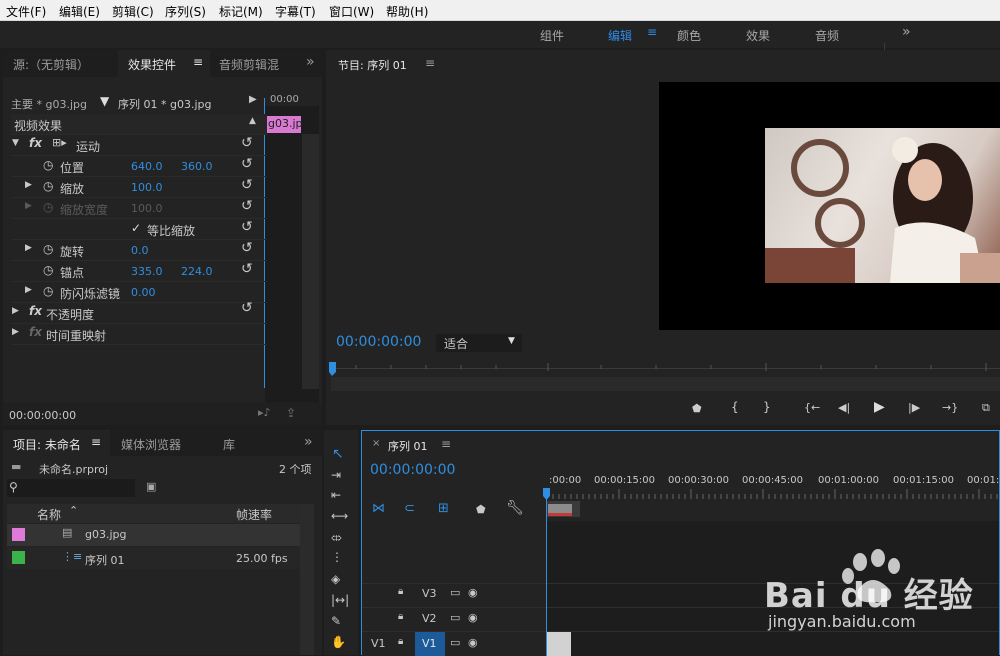 The width and height of the screenshot is (1000, 656). What do you see at coordinates (295, 11) in the screenshot?
I see `menu-title: 字幕(T)` at bounding box center [295, 11].